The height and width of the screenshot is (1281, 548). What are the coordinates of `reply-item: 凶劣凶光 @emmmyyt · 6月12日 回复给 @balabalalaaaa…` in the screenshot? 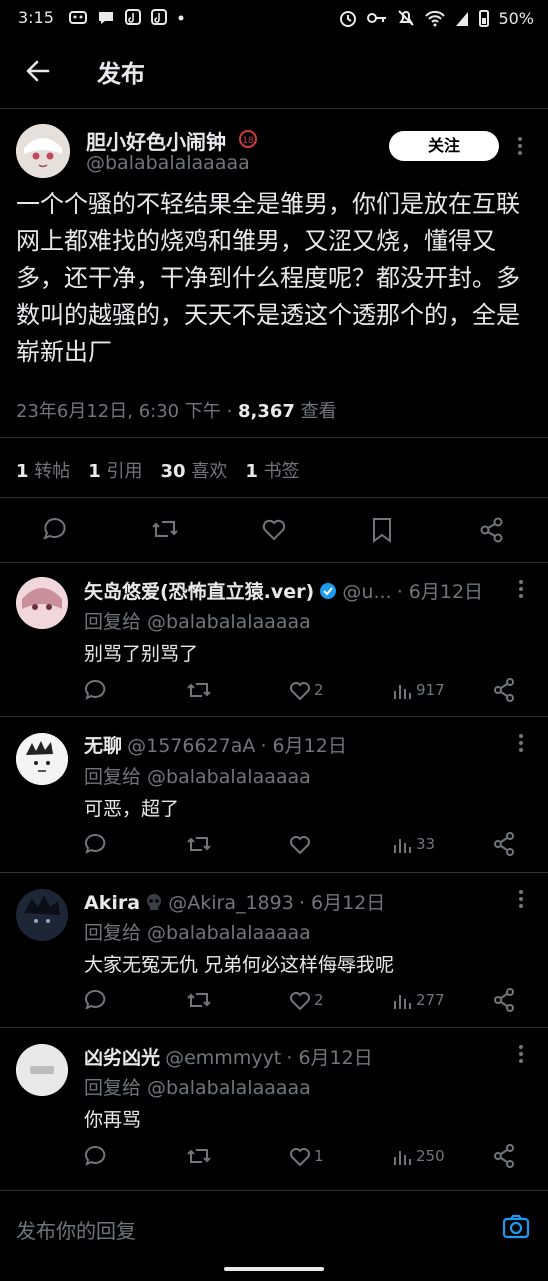 It's located at (274, 1105).